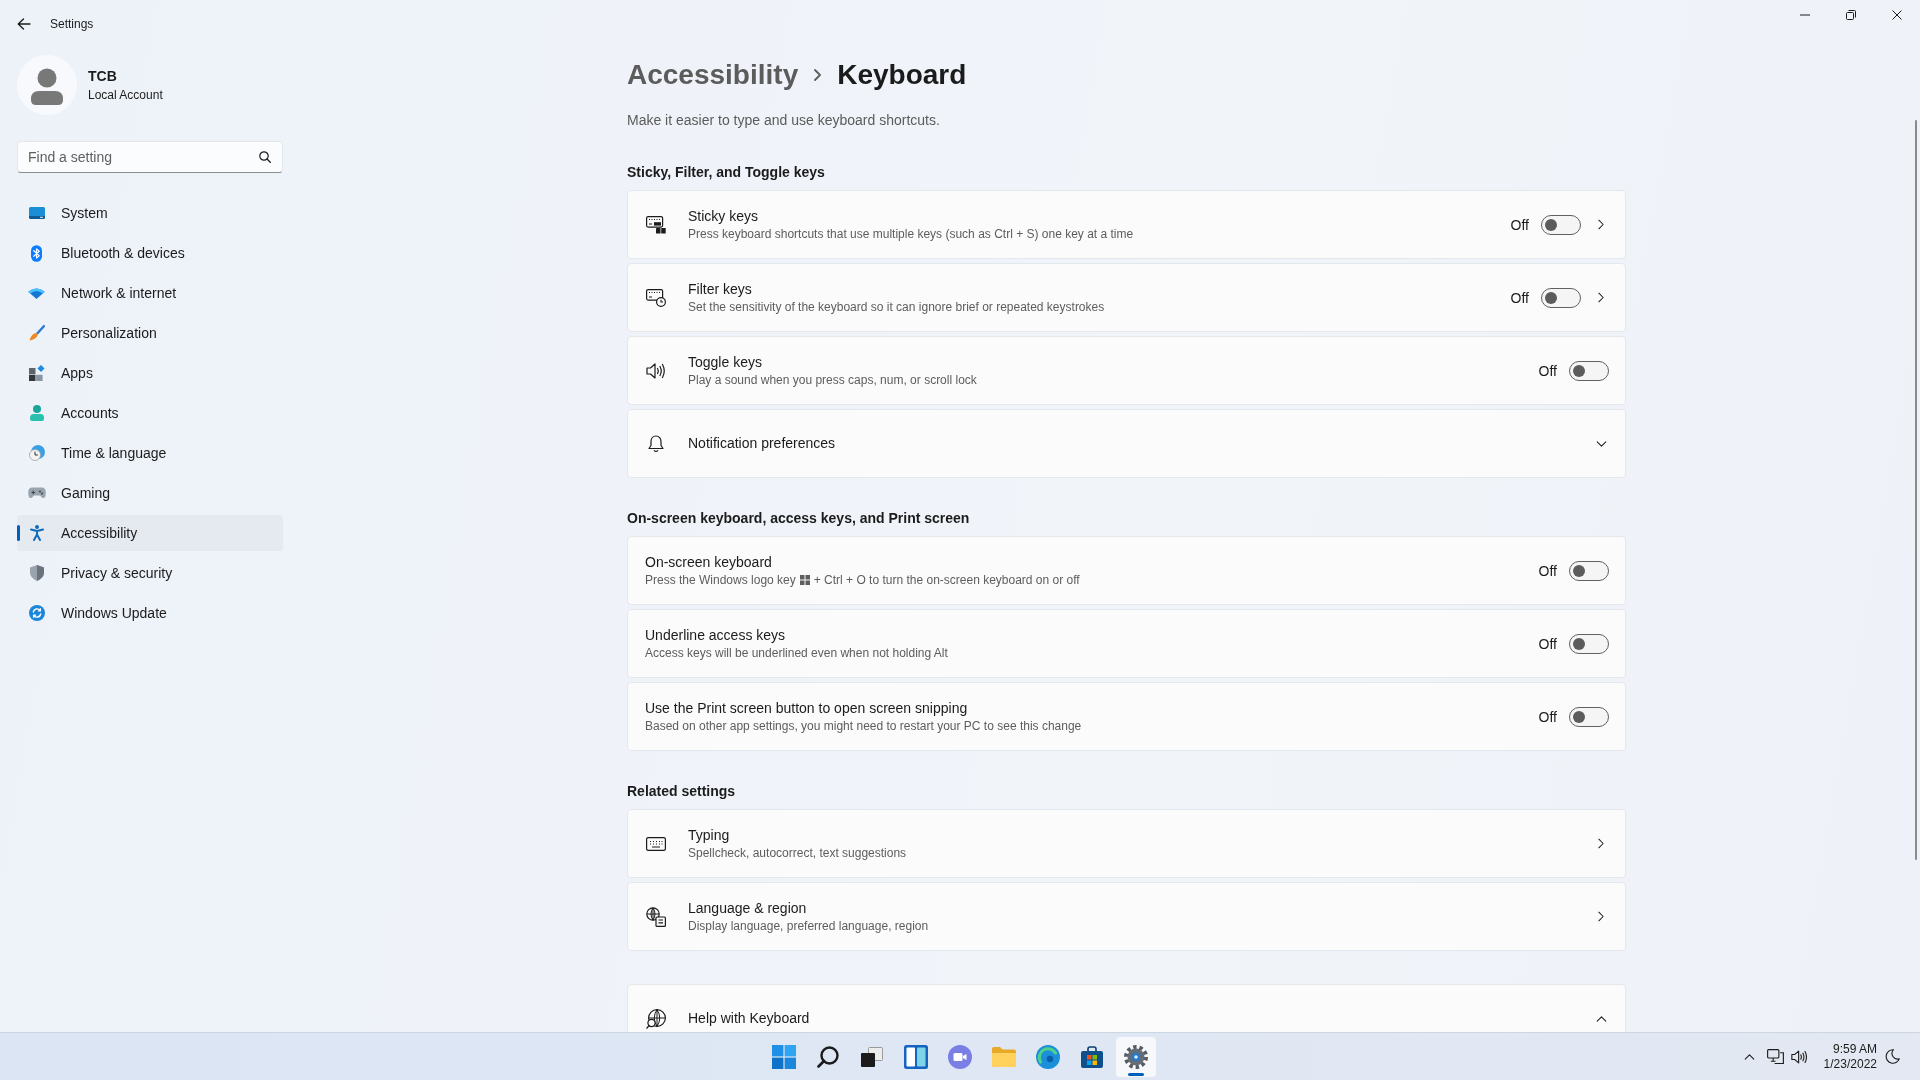 Image resolution: width=1920 pixels, height=1080 pixels. Describe the element at coordinates (713, 75) in the screenshot. I see `breadcrumb-link: Accessibility` at that location.